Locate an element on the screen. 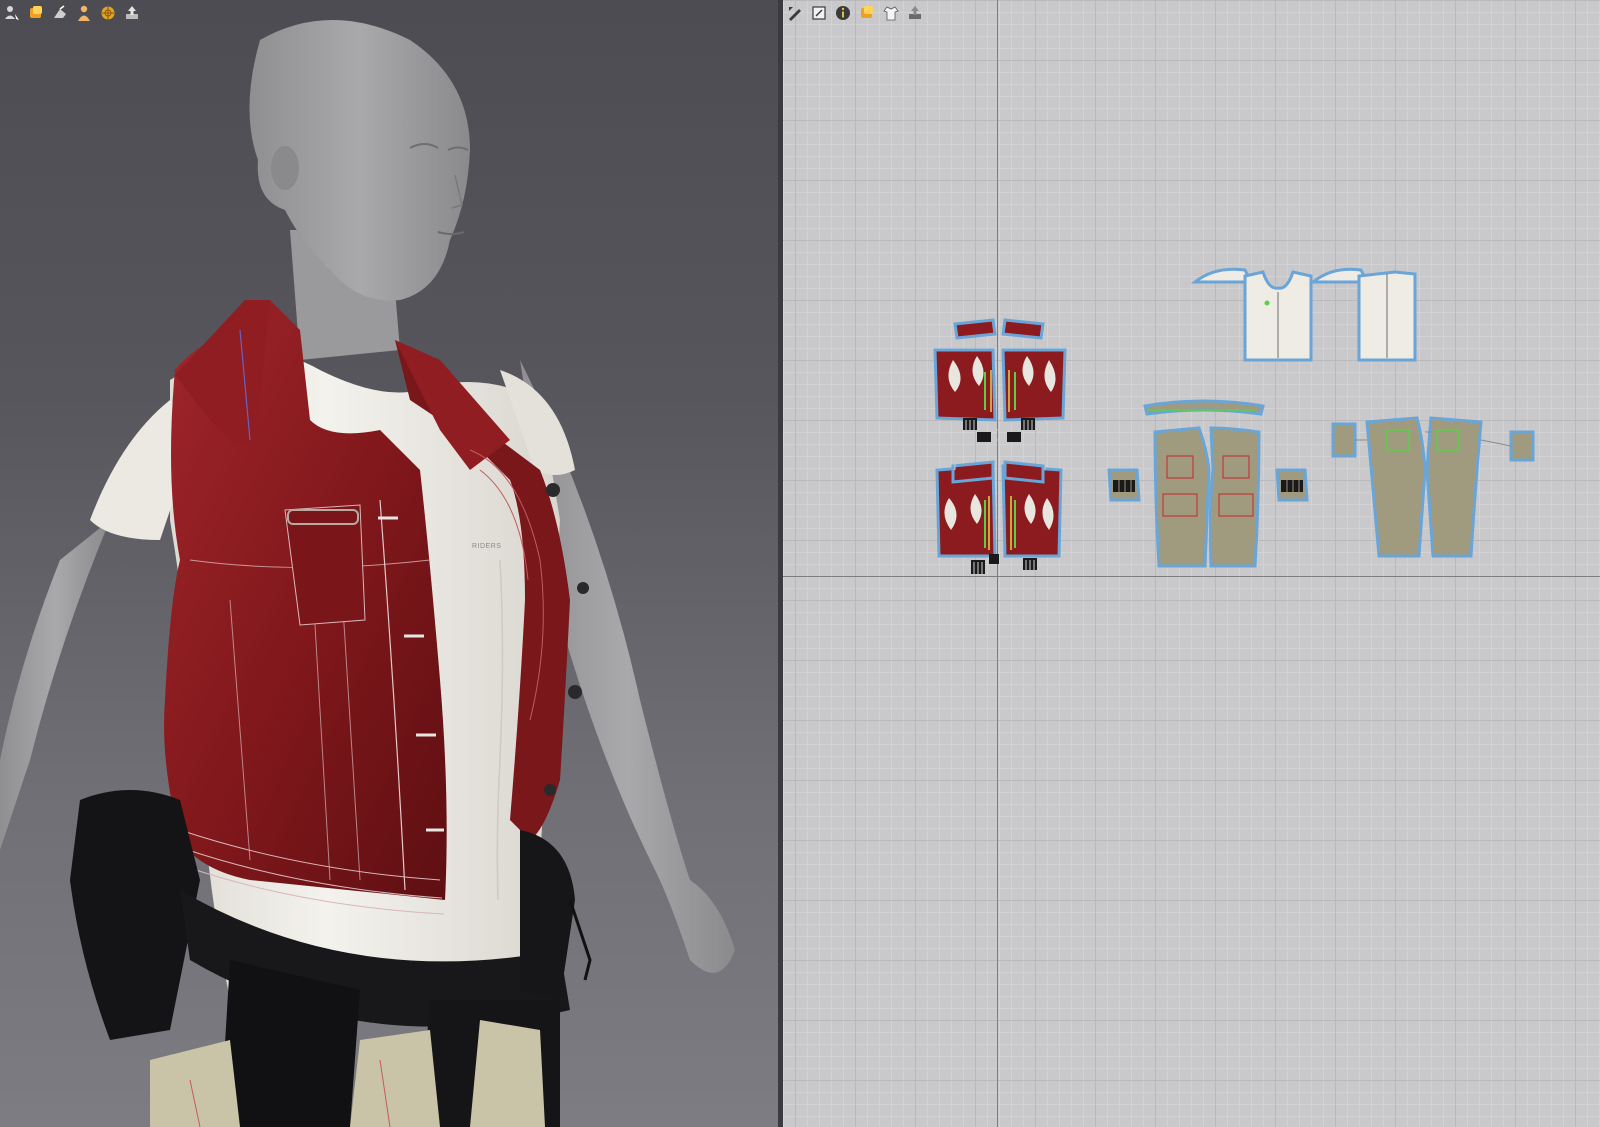  pants-back-patterns is located at coordinates (1433, 487).